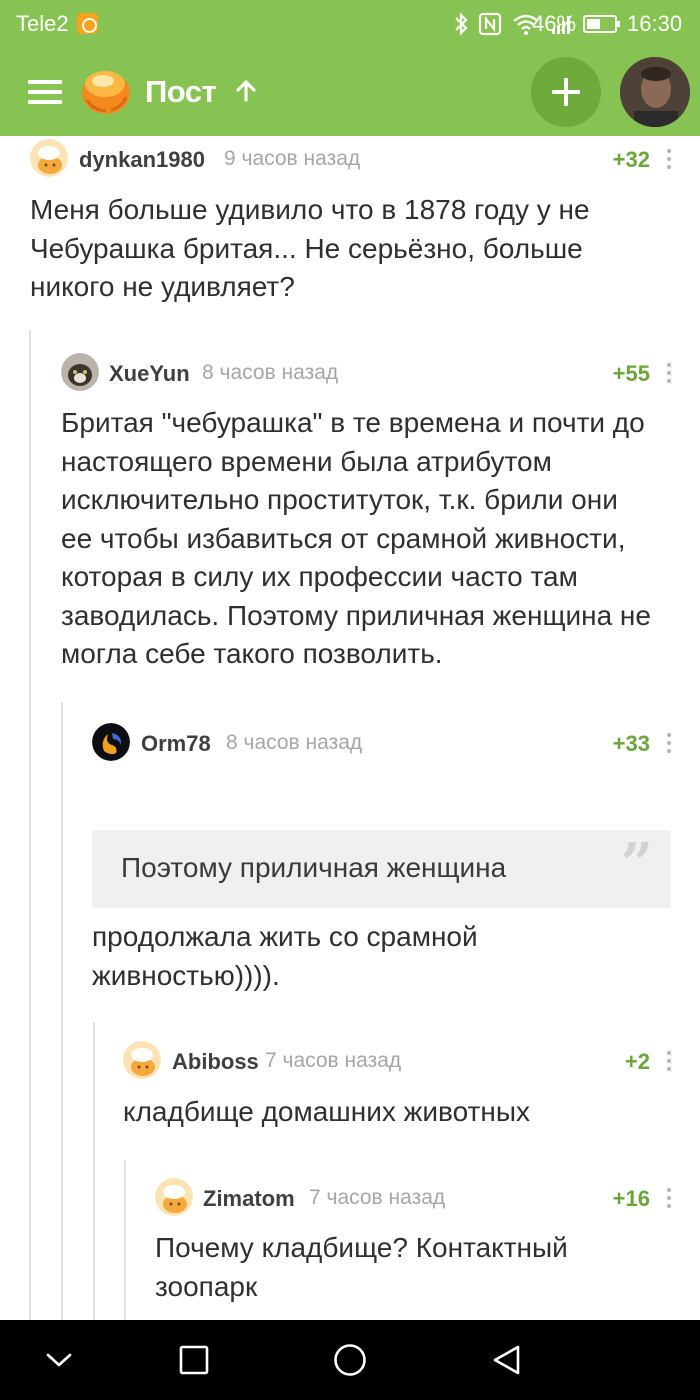  What do you see at coordinates (631, 373) in the screenshot?
I see `comment-rating: +55` at bounding box center [631, 373].